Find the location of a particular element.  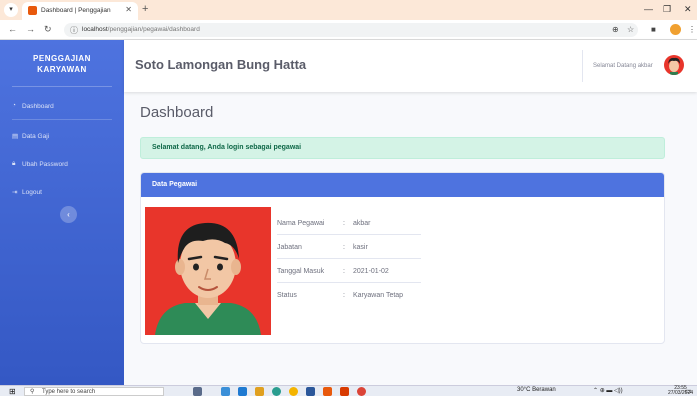

sidebar-item-data-gaji: ▤ Data Gaji is located at coordinates (62, 137).